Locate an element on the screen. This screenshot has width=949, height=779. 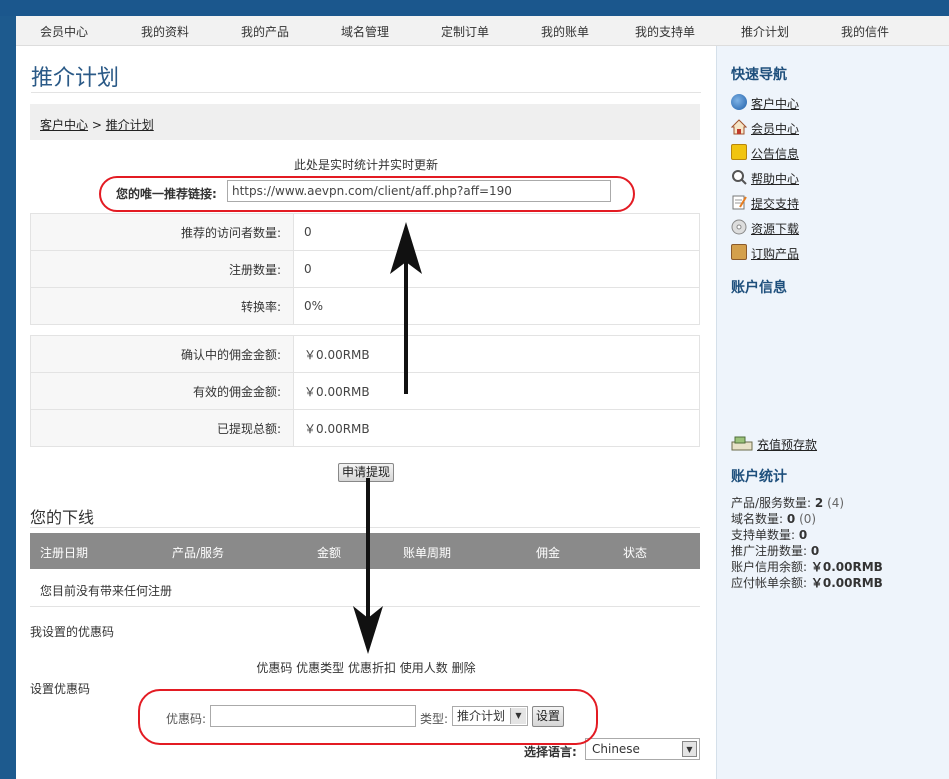
account-info-heading: 账户信息 is located at coordinates (759, 288).